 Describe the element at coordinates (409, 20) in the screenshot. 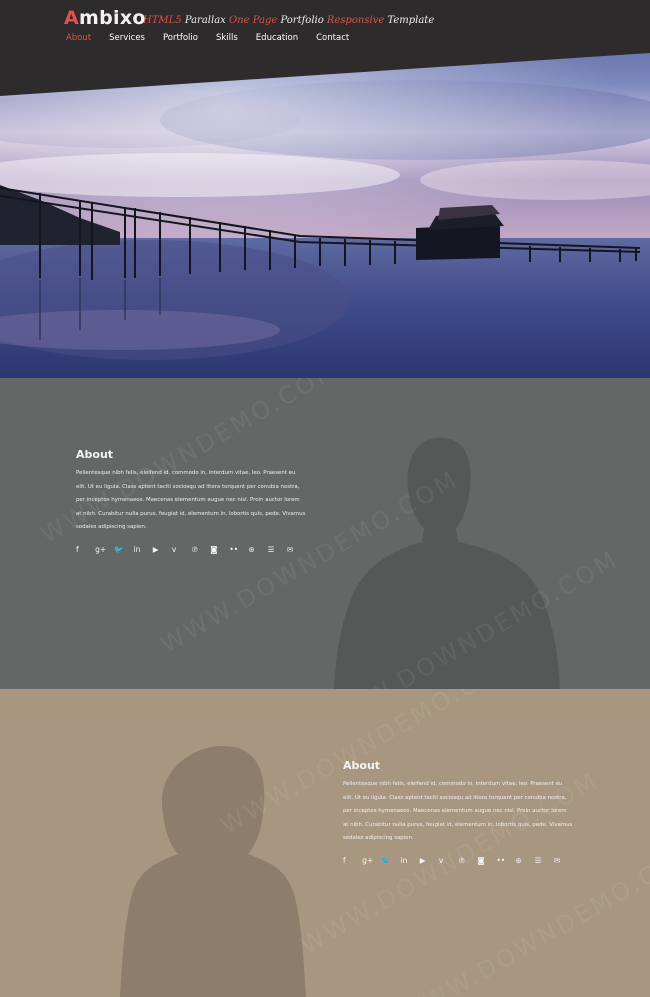

I see `tagline-template: Template` at that location.